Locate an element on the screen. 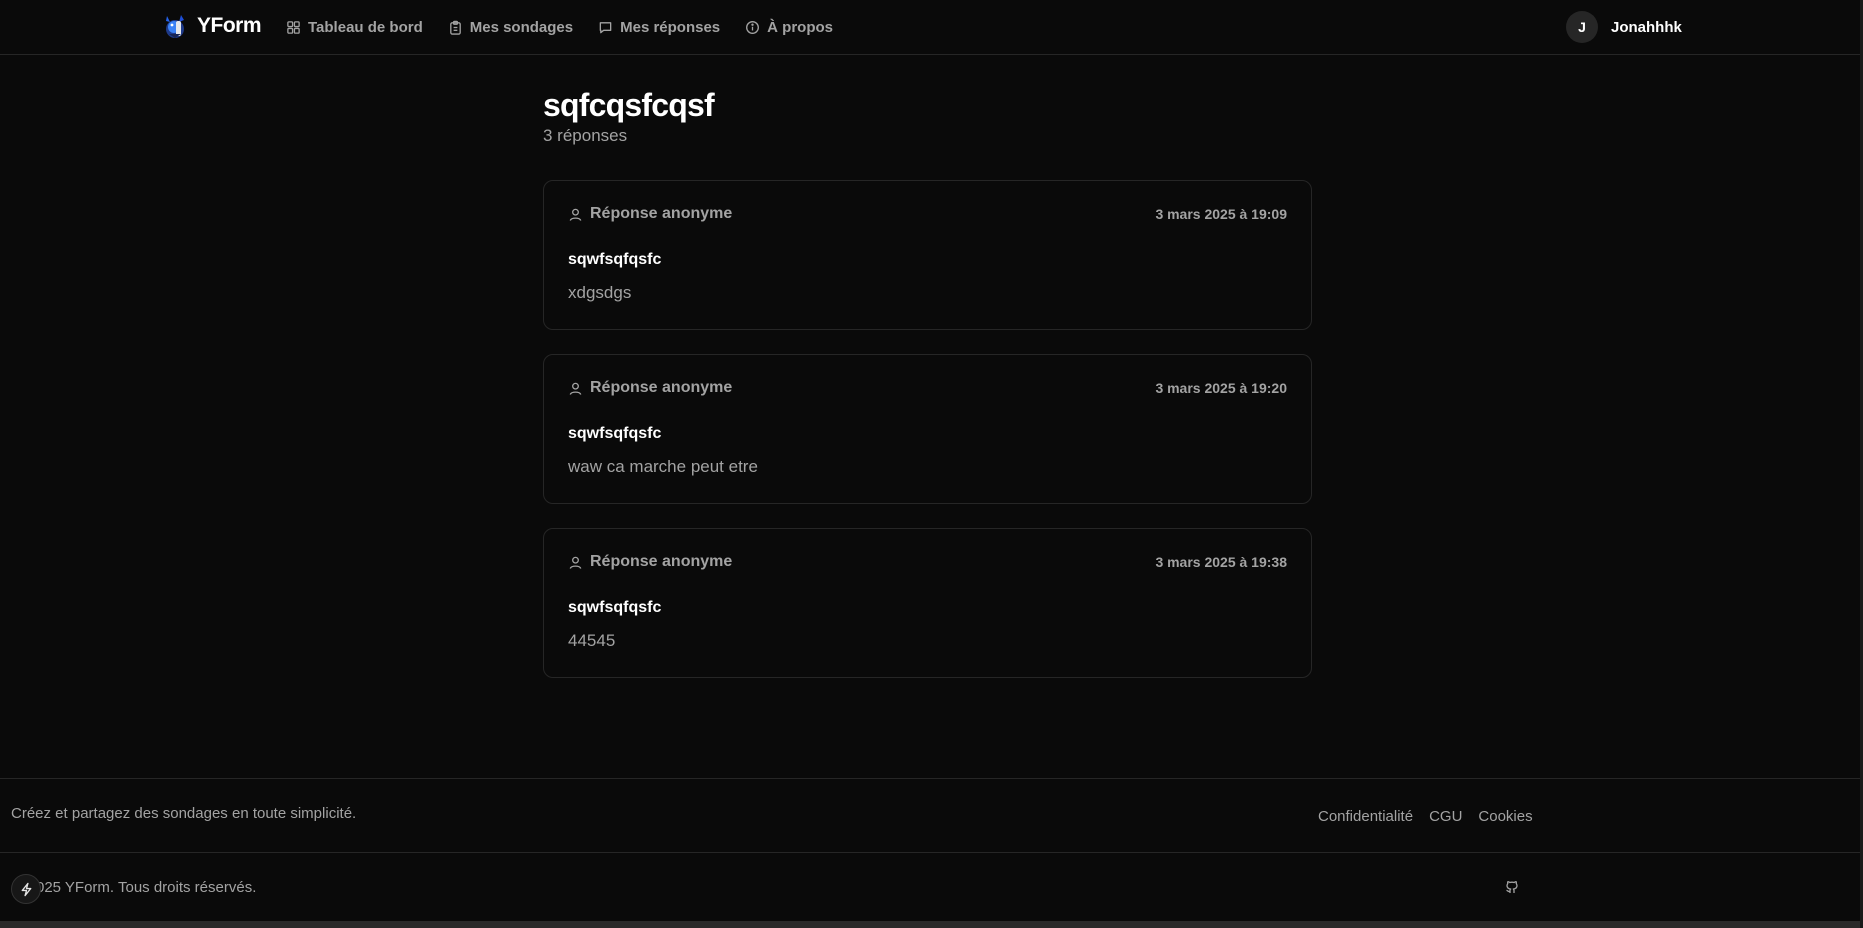 The image size is (1863, 928). footer-link-cgu: CGU is located at coordinates (1445, 816).